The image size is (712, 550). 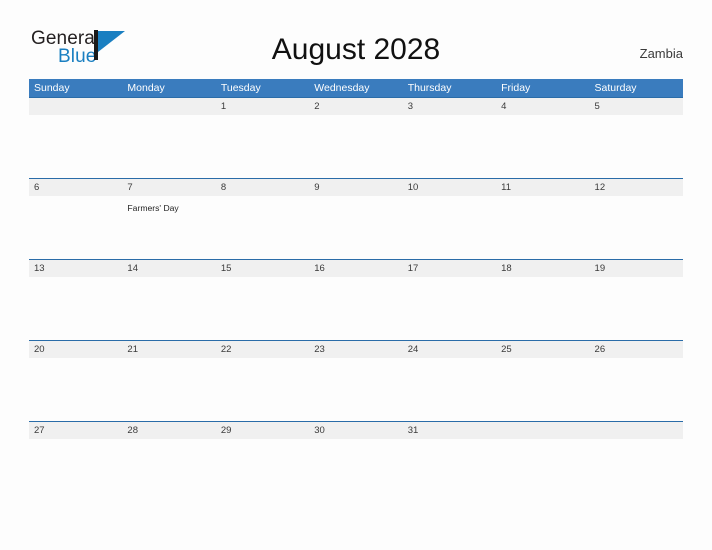 I want to click on day-number-cell: 4, so click(x=542, y=106).